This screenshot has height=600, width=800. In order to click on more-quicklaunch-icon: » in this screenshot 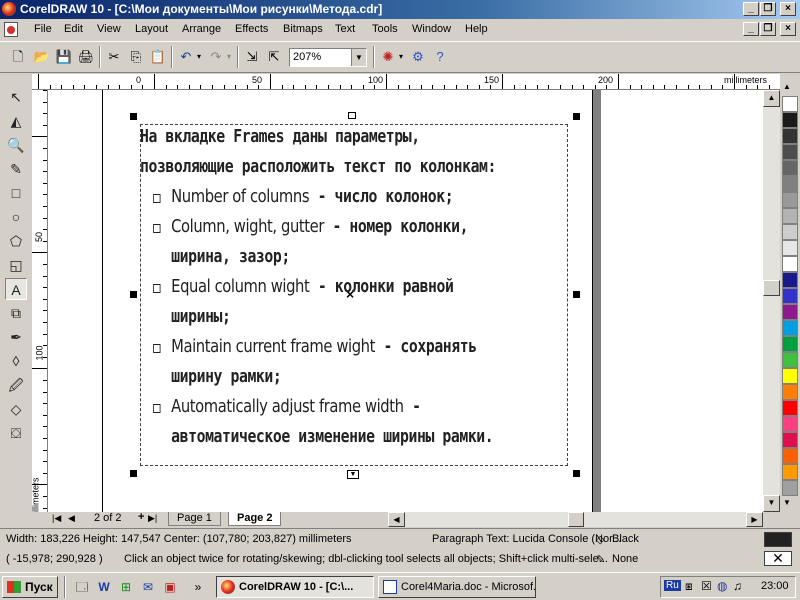, I will do `click(198, 587)`.